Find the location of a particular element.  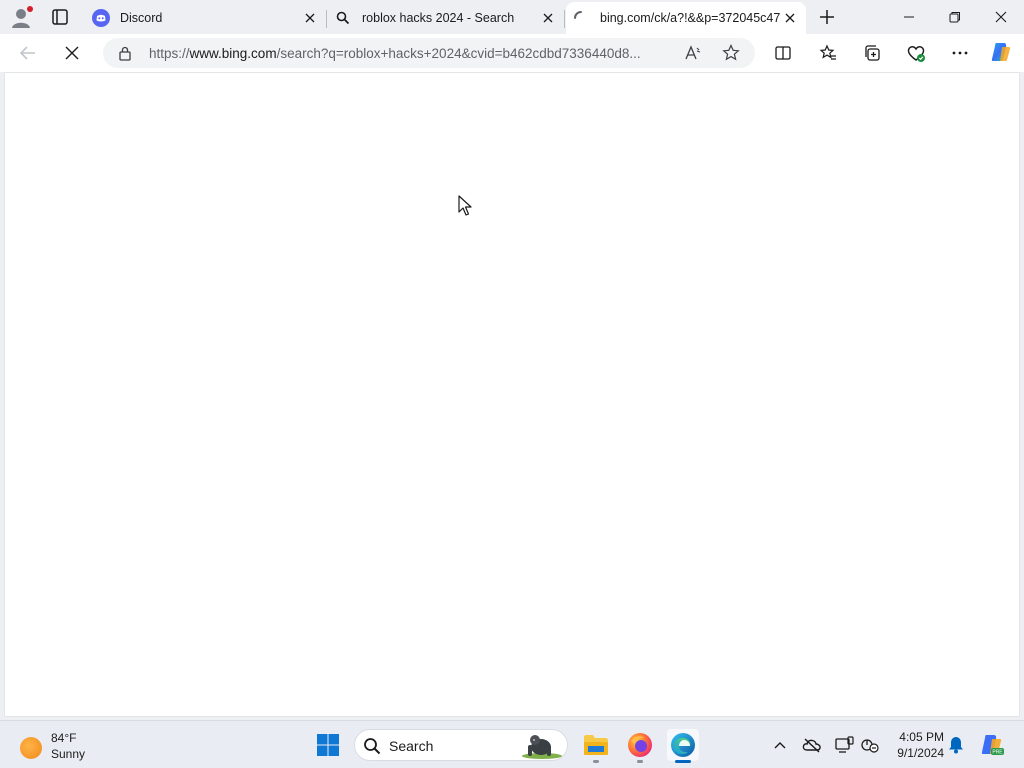

show-hidden-icons-chevron-icon is located at coordinates (780, 745).